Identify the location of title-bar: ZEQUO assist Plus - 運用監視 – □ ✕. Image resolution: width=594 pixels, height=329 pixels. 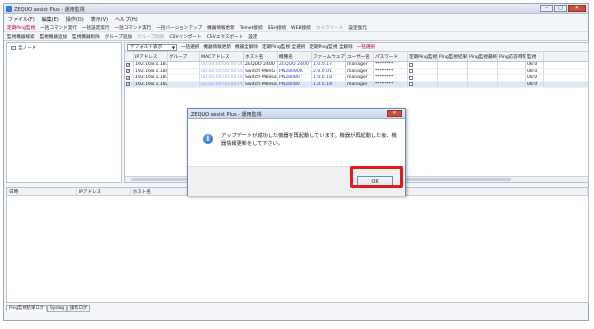
(296, 9).